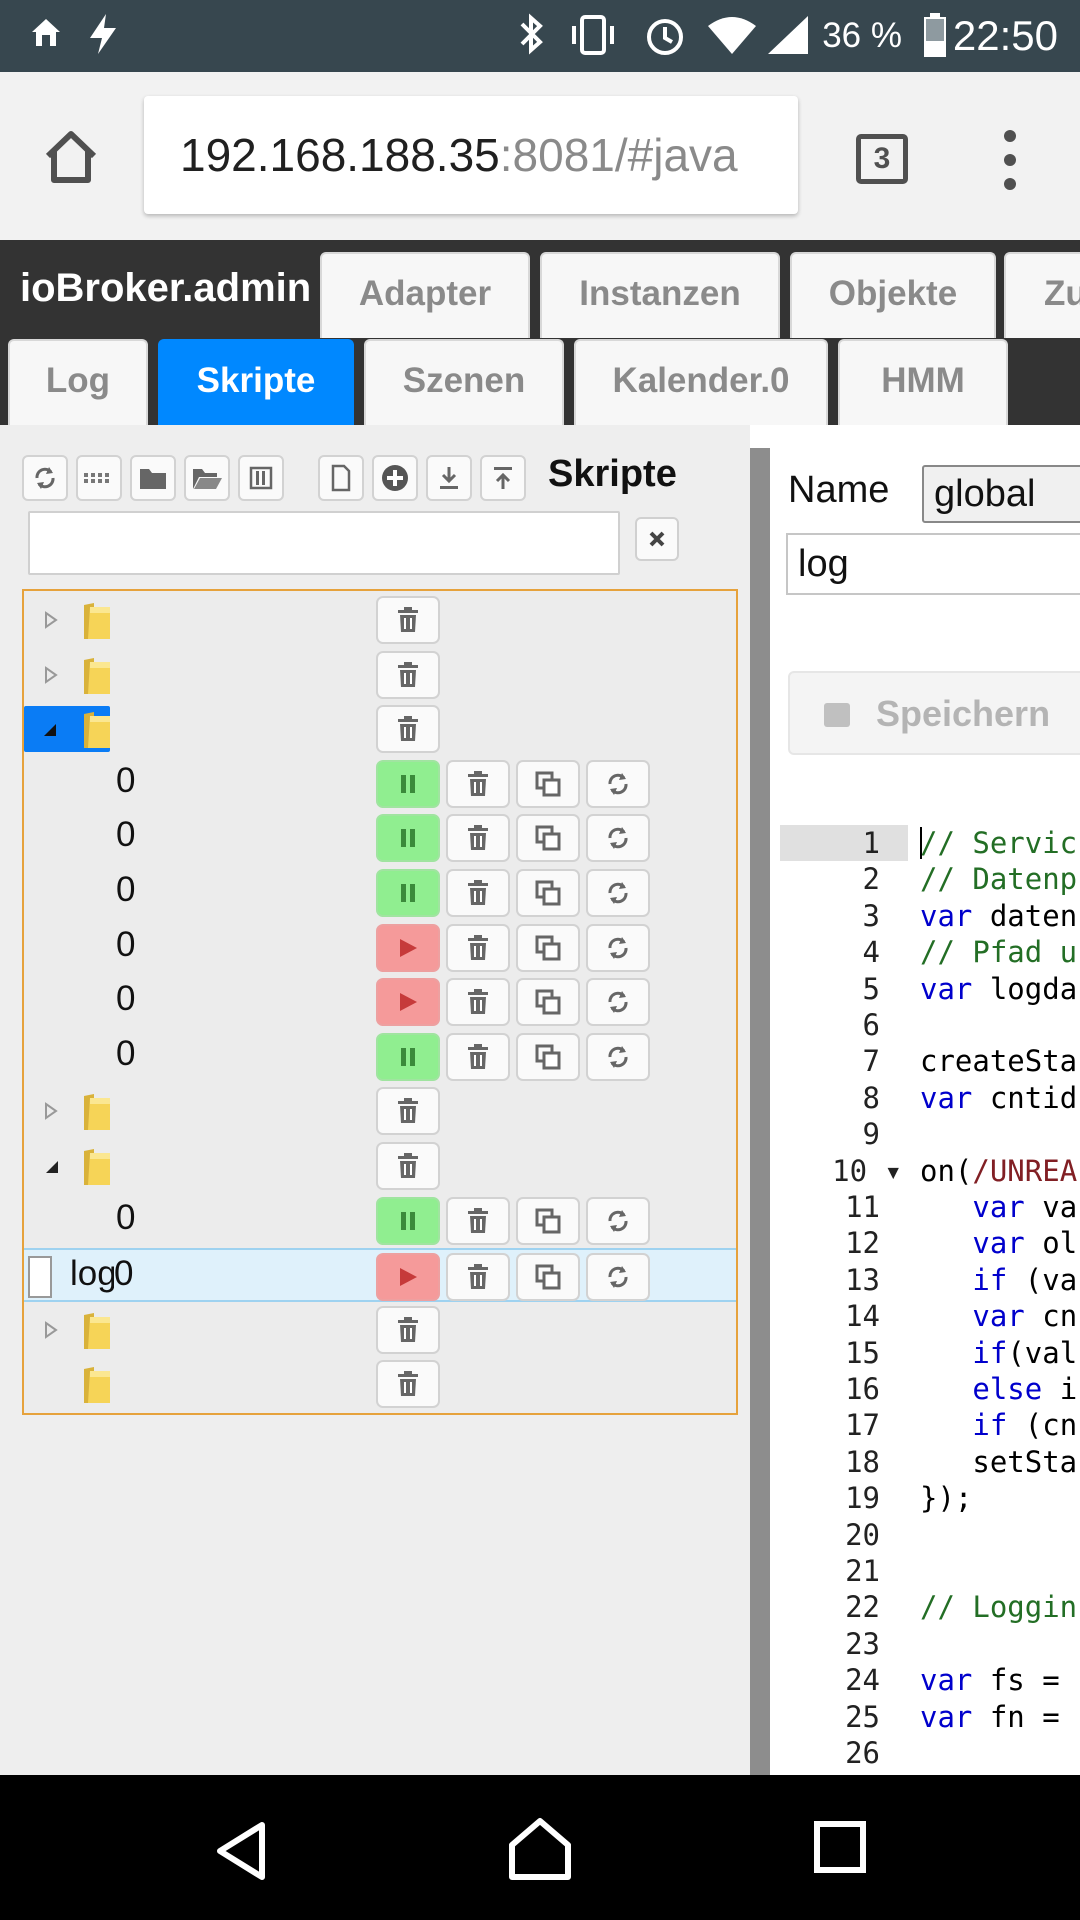 The height and width of the screenshot is (1920, 1080). Describe the element at coordinates (660, 295) in the screenshot. I see `tab-instanzen: Instanzen` at that location.